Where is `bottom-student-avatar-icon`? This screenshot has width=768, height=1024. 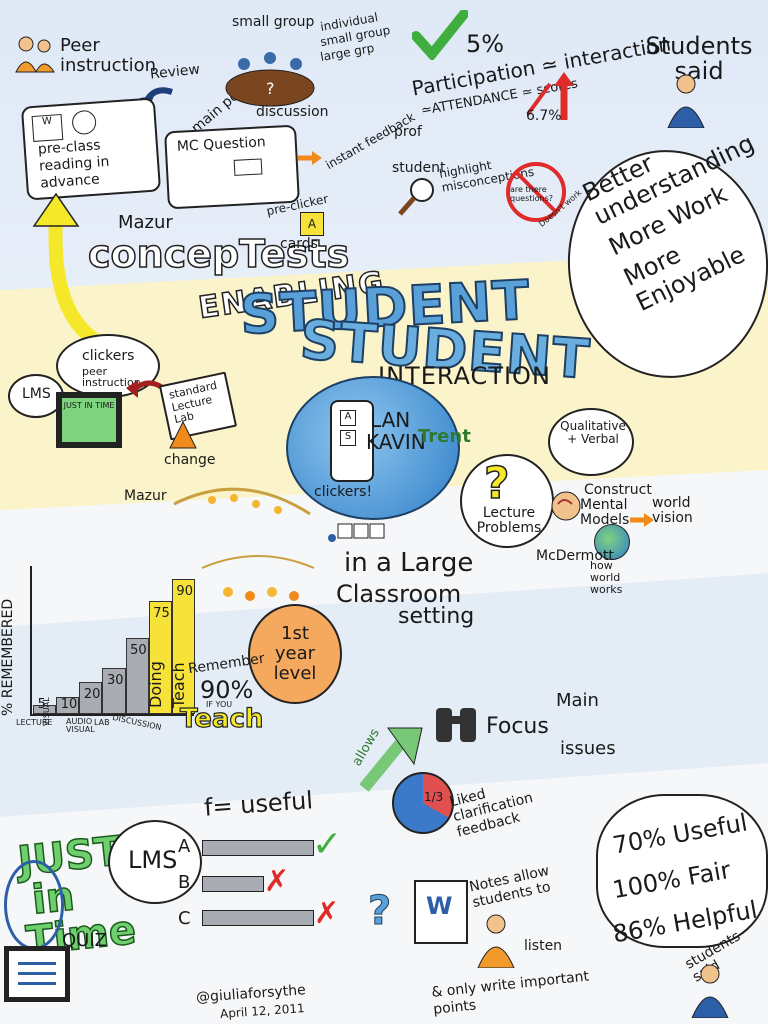 bottom-student-avatar-icon is located at coordinates (710, 990).